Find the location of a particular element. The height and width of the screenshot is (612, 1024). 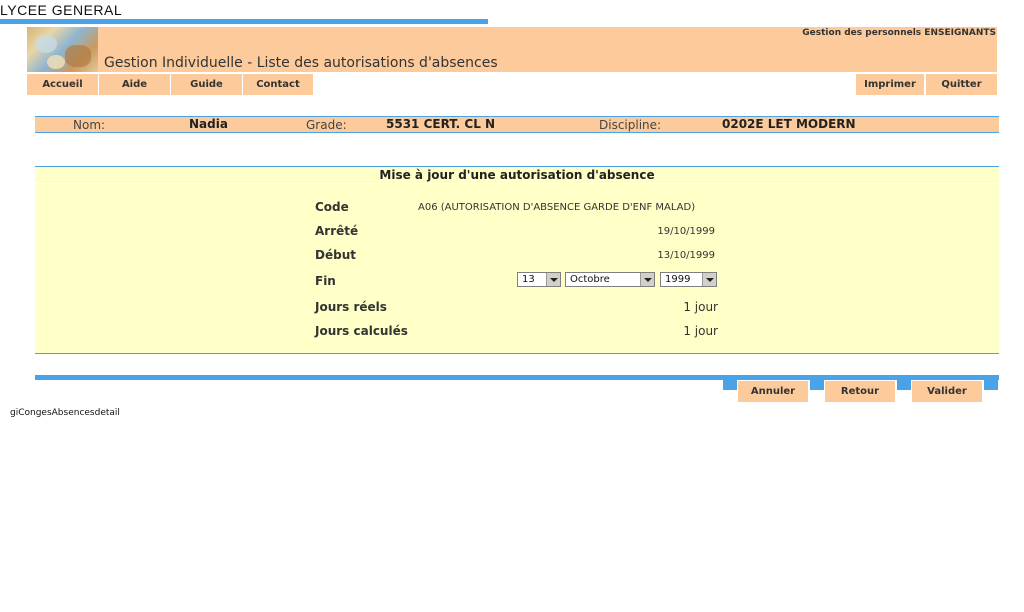

valider-button: Valider is located at coordinates (947, 391).